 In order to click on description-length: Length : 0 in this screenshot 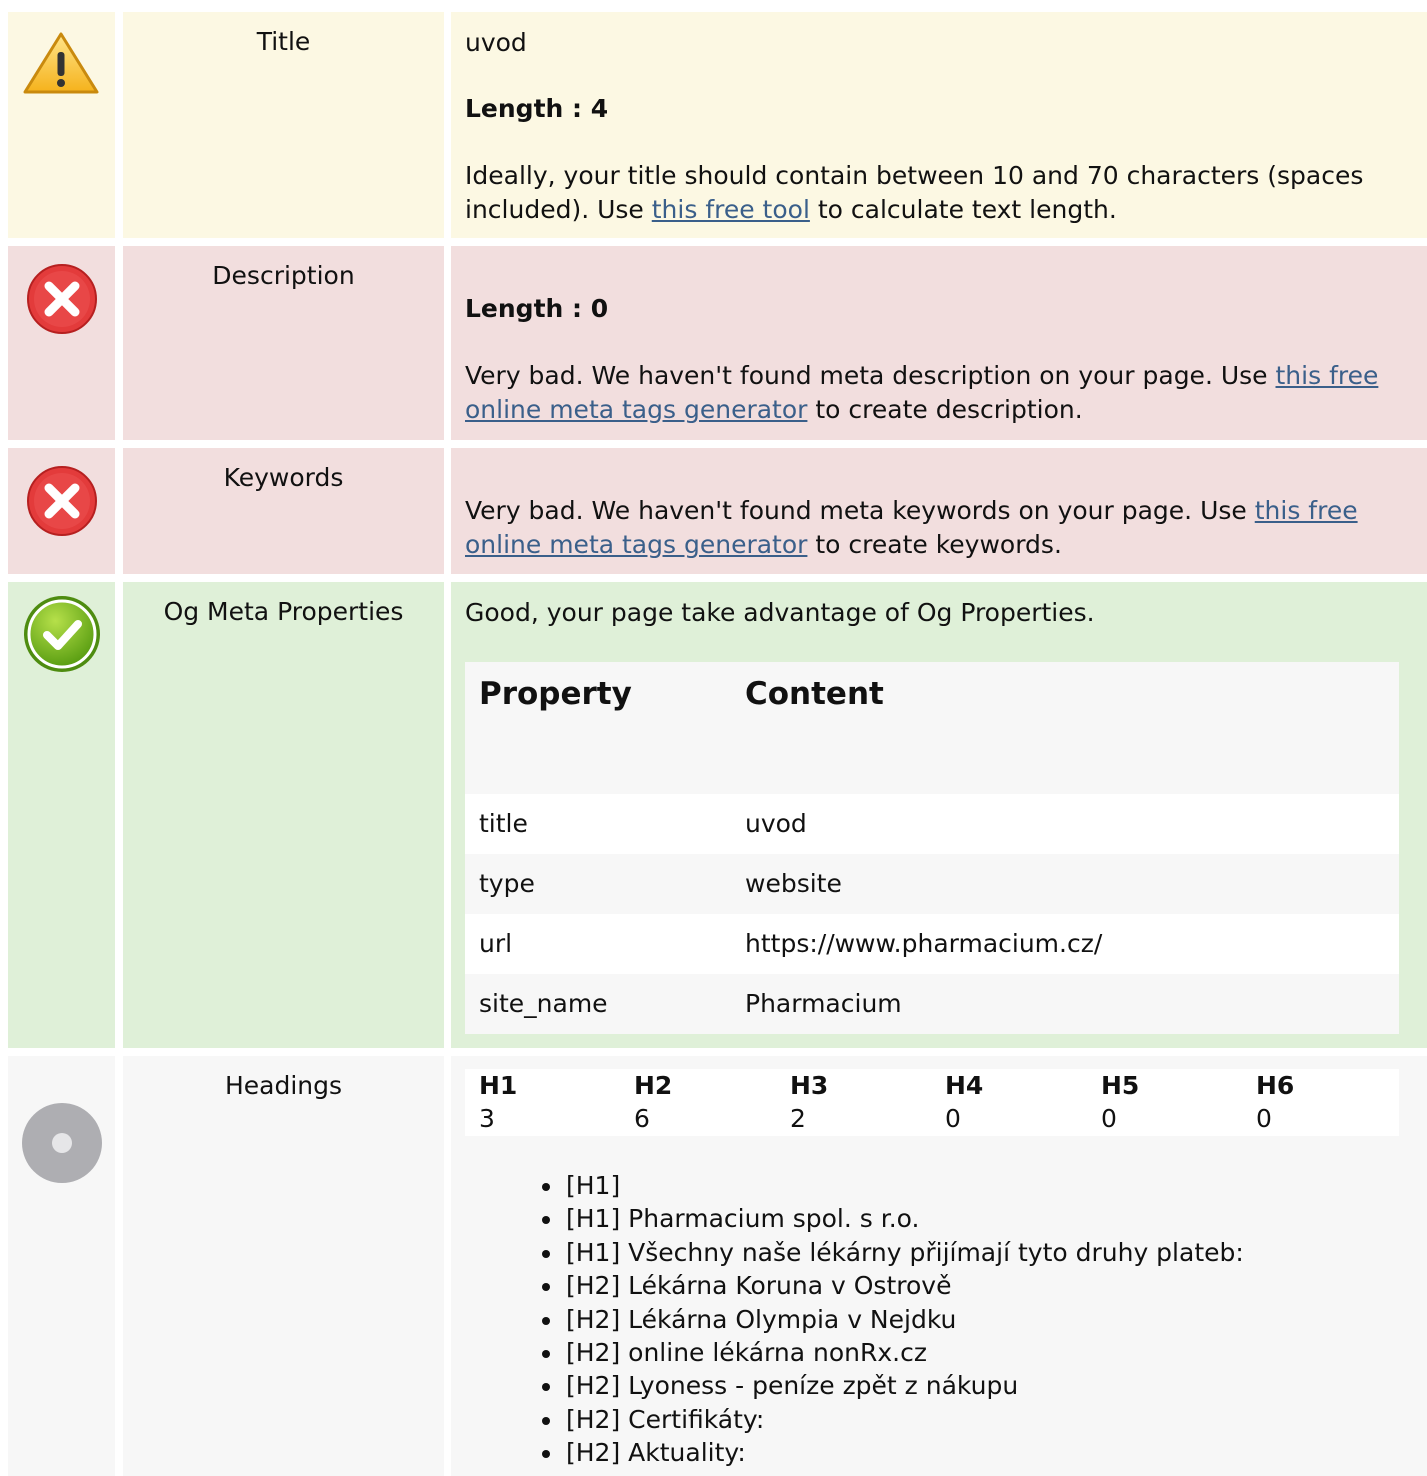, I will do `click(537, 308)`.